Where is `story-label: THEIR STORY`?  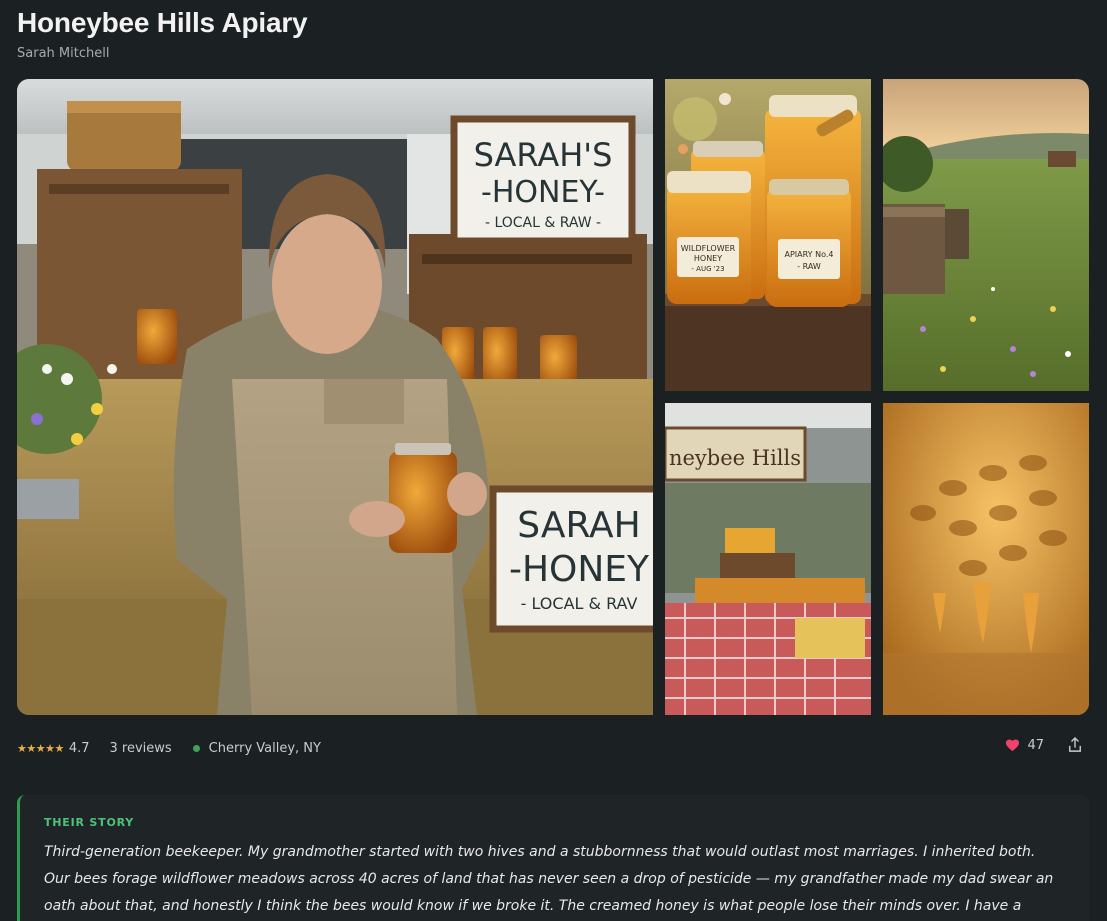
story-label: THEIR STORY is located at coordinates (89, 822).